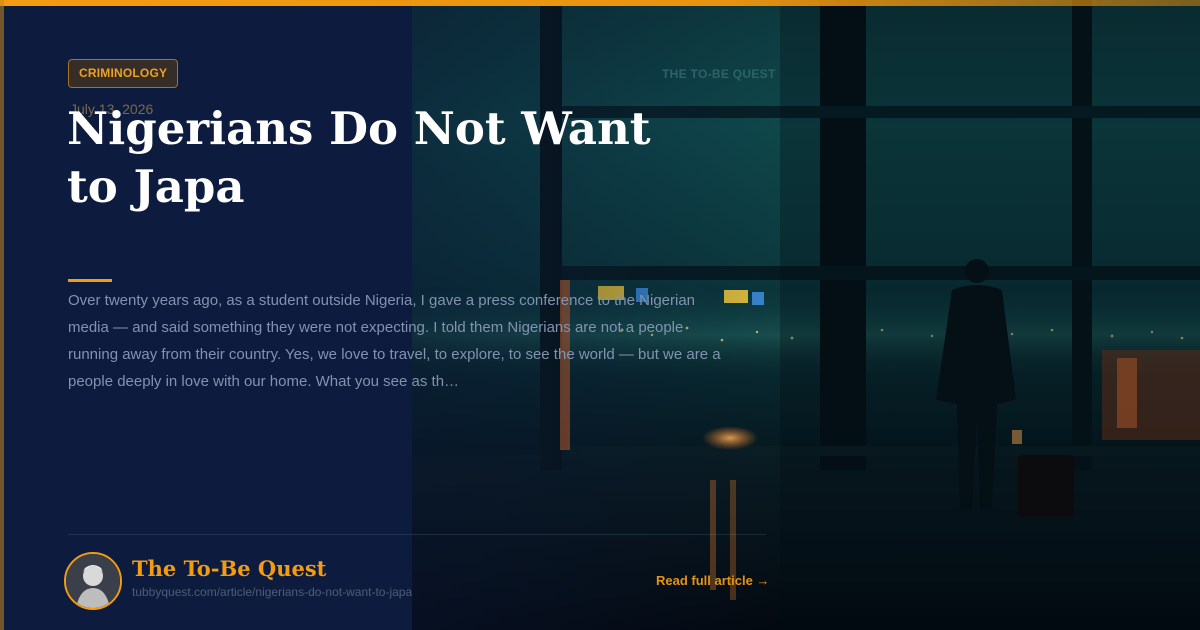 The height and width of the screenshot is (630, 1200). I want to click on site-name: The To-Be Quest, so click(229, 568).